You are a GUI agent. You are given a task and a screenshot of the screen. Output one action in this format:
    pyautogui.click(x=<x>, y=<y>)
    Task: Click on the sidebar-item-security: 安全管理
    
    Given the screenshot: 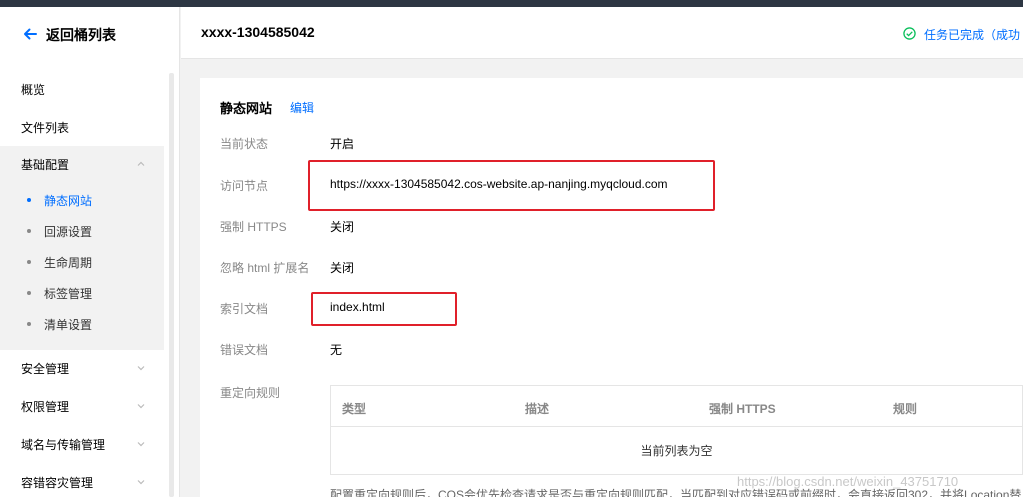 What is the action you would take?
    pyautogui.click(x=82, y=368)
    